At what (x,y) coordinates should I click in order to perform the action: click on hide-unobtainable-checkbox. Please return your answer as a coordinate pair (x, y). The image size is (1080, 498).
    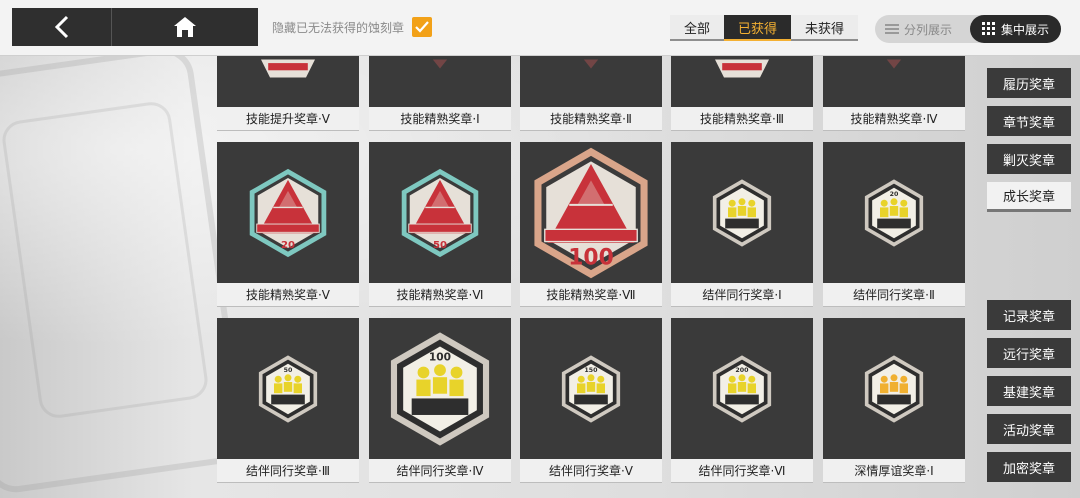
    Looking at the image, I should click on (422, 27).